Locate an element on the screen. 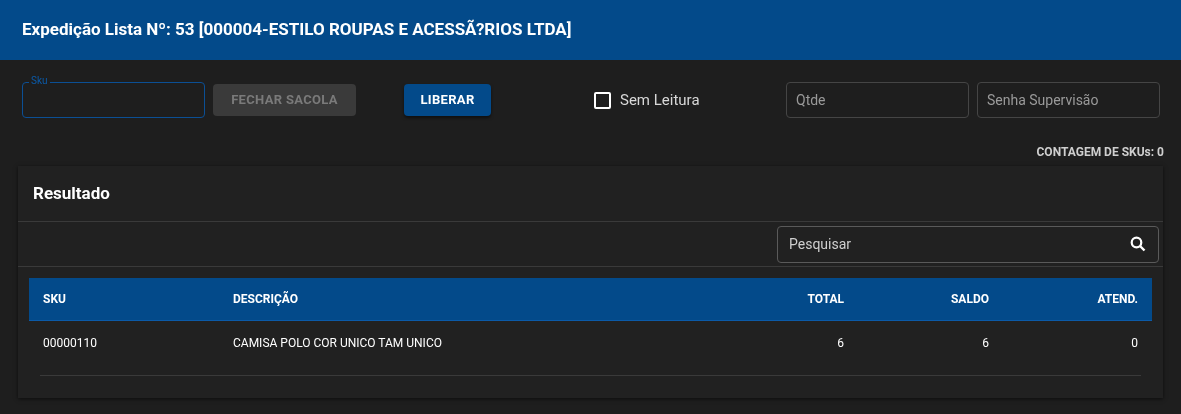 The image size is (1181, 414). password-field: Senha Supervisão is located at coordinates (1068, 100).